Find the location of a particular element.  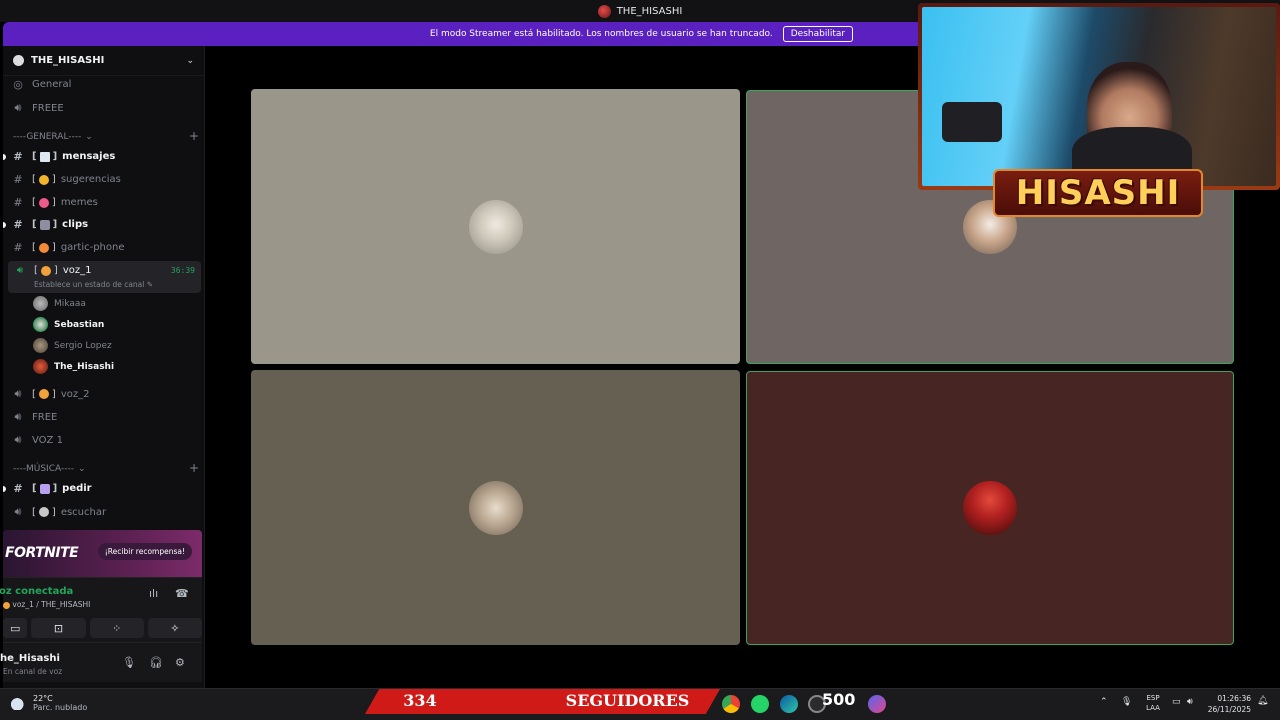

notification-bell-icon: 🔔︎ is located at coordinates (1262, 701).